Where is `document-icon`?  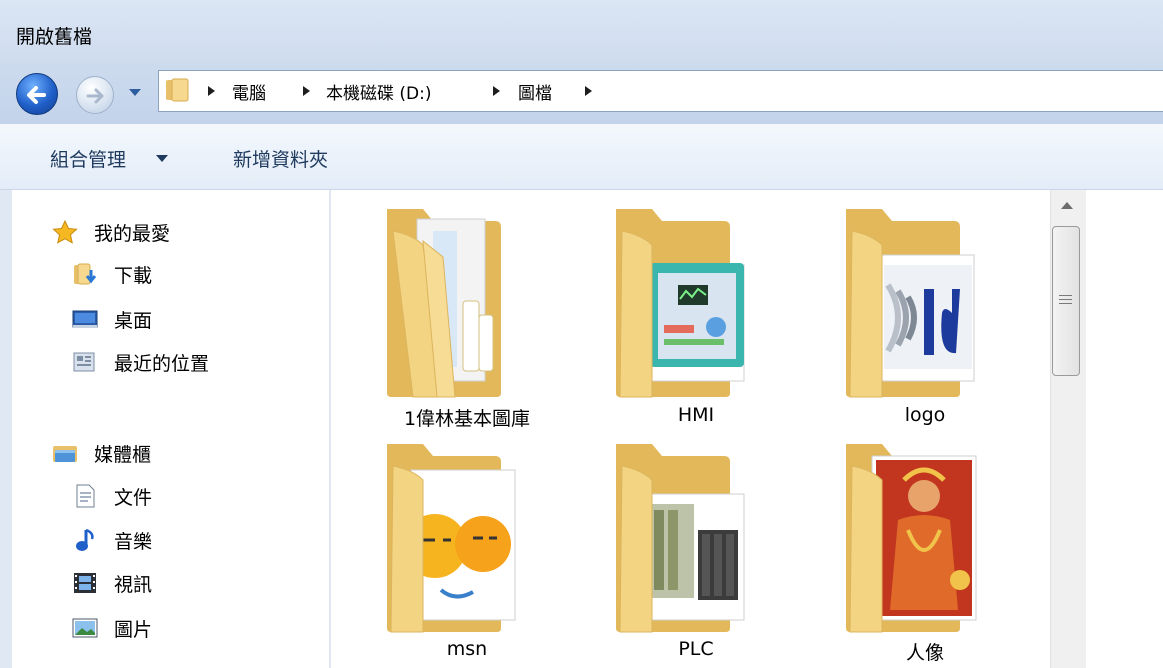
document-icon is located at coordinates (85, 496).